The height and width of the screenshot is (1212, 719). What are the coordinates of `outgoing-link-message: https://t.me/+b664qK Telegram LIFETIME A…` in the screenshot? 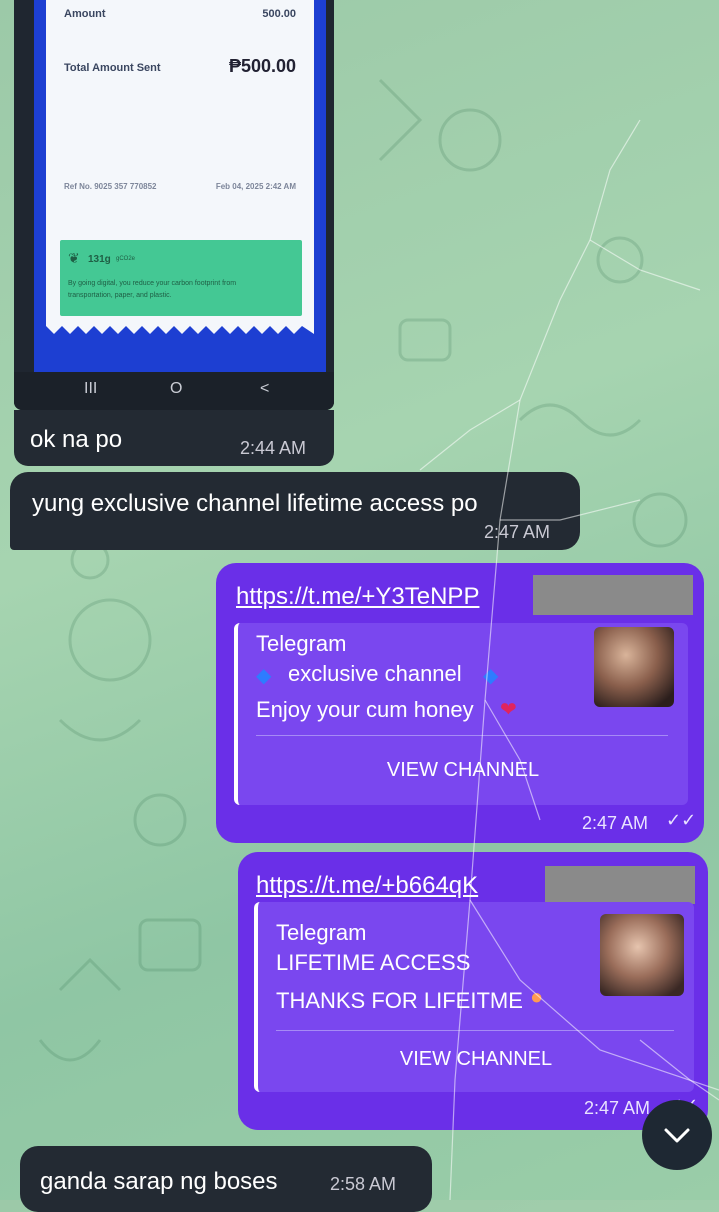 It's located at (473, 991).